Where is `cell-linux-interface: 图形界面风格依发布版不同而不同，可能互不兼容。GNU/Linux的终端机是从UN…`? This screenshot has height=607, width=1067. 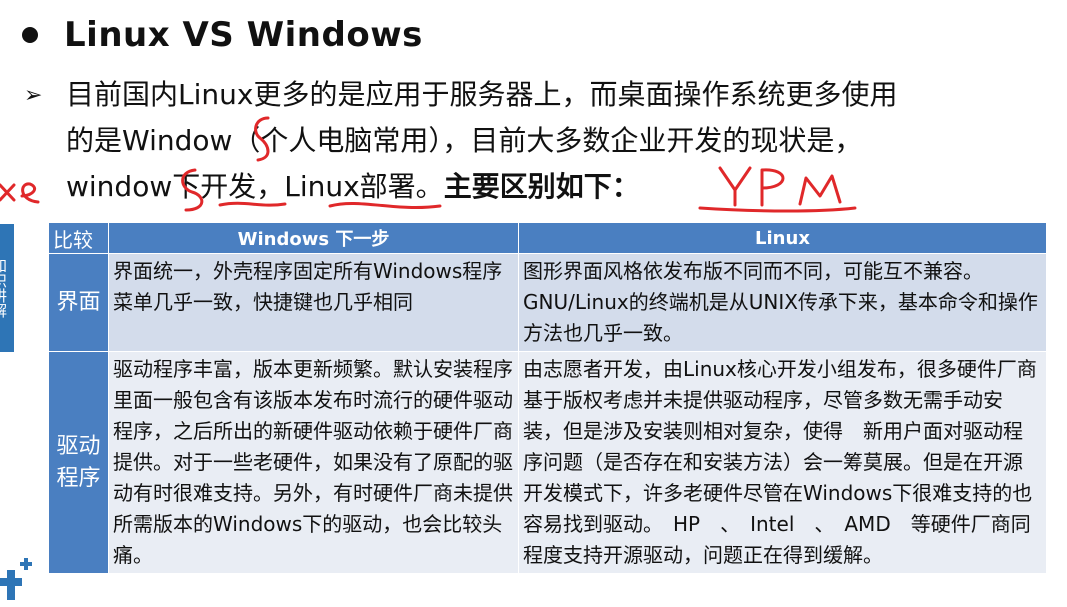
cell-linux-interface: 图形界面风格依发布版不同而不同，可能互不兼容。GNU/Linux的终端机是从UN… is located at coordinates (782, 302).